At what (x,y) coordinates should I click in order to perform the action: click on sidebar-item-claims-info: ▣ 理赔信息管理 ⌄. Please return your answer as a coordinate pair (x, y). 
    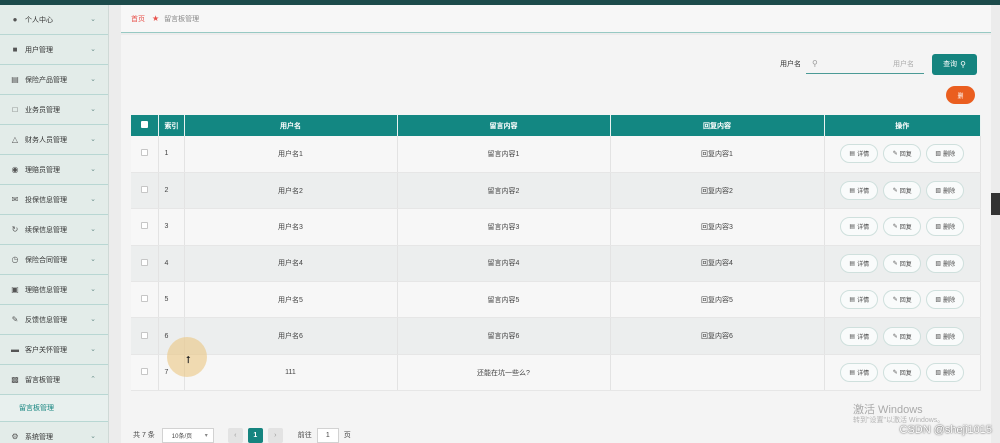
    Looking at the image, I should click on (54, 290).